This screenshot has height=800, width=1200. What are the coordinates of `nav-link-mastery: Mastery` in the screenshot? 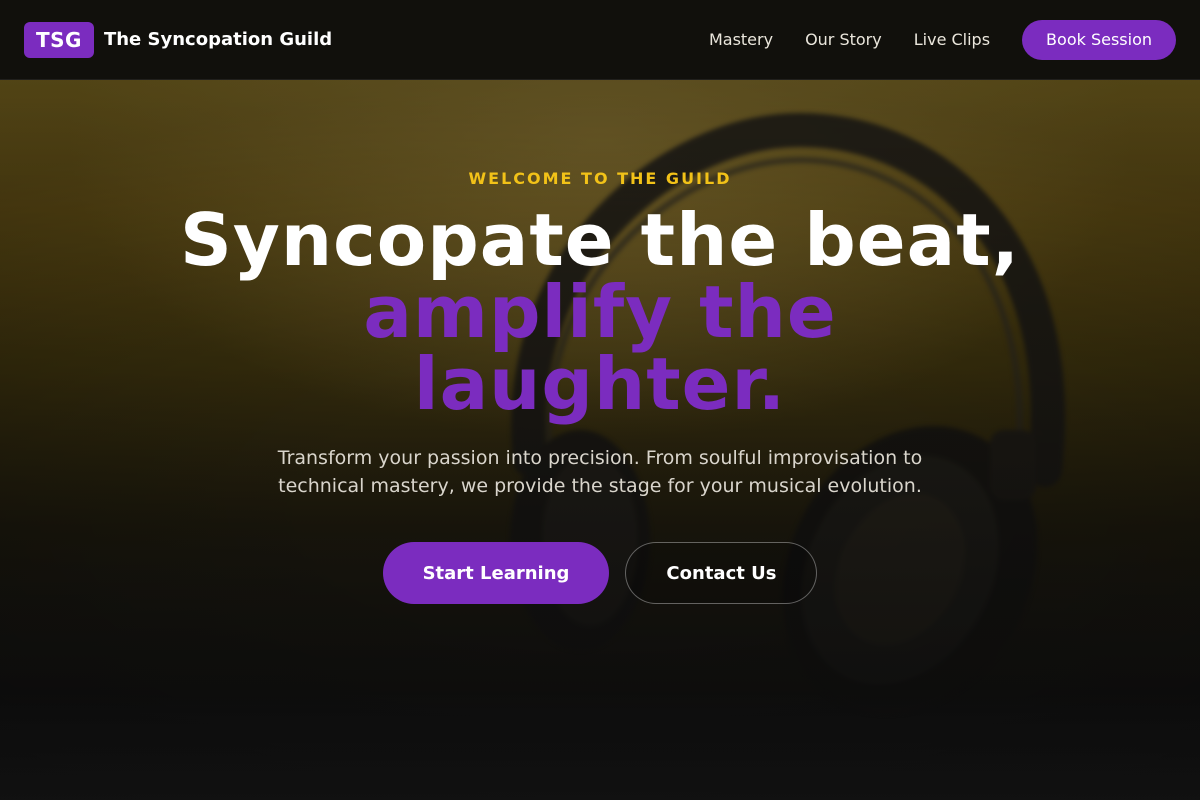 It's located at (741, 39).